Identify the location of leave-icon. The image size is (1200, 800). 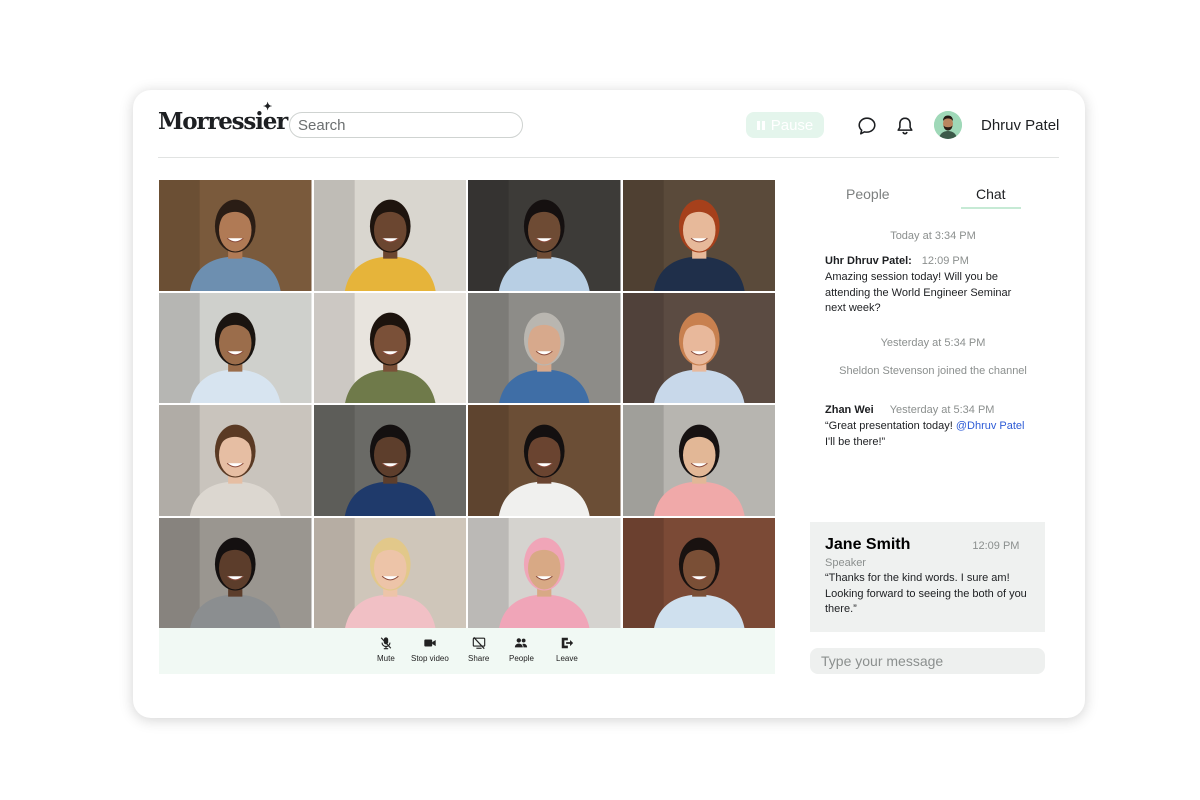
(567, 643).